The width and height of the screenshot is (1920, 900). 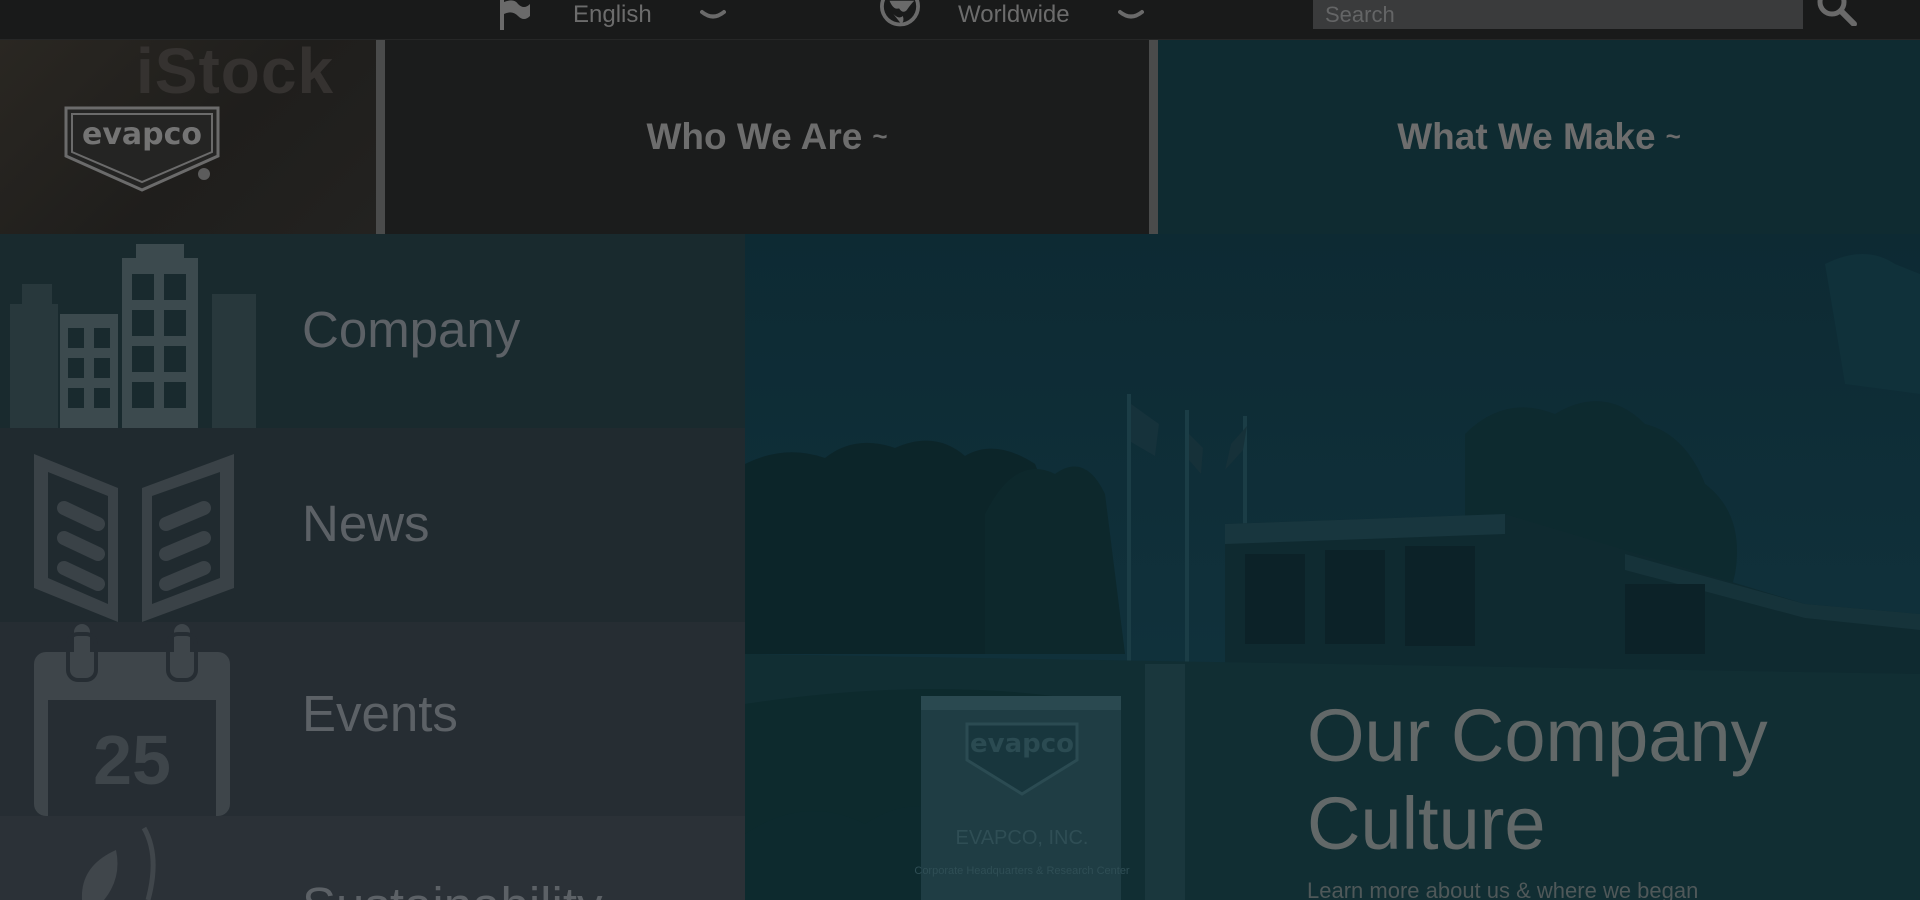 What do you see at coordinates (754, 136) in the screenshot?
I see `nav-who-we-are-label: Who We Are` at bounding box center [754, 136].